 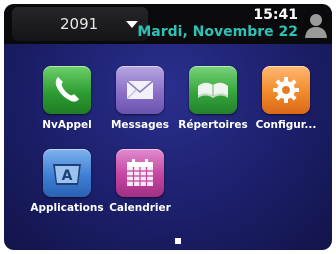 I want to click on applications-tile: A, so click(x=67, y=173).